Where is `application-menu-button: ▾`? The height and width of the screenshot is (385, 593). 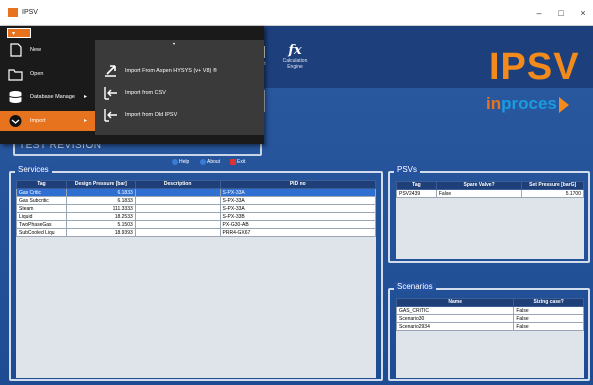
application-menu-button: ▾ is located at coordinates (19, 33).